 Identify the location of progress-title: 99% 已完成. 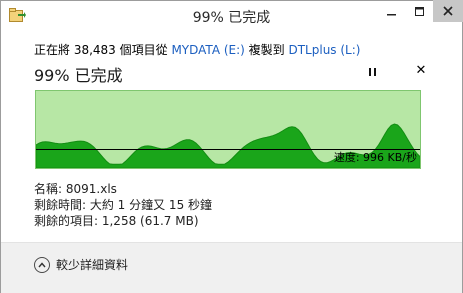
(78, 75).